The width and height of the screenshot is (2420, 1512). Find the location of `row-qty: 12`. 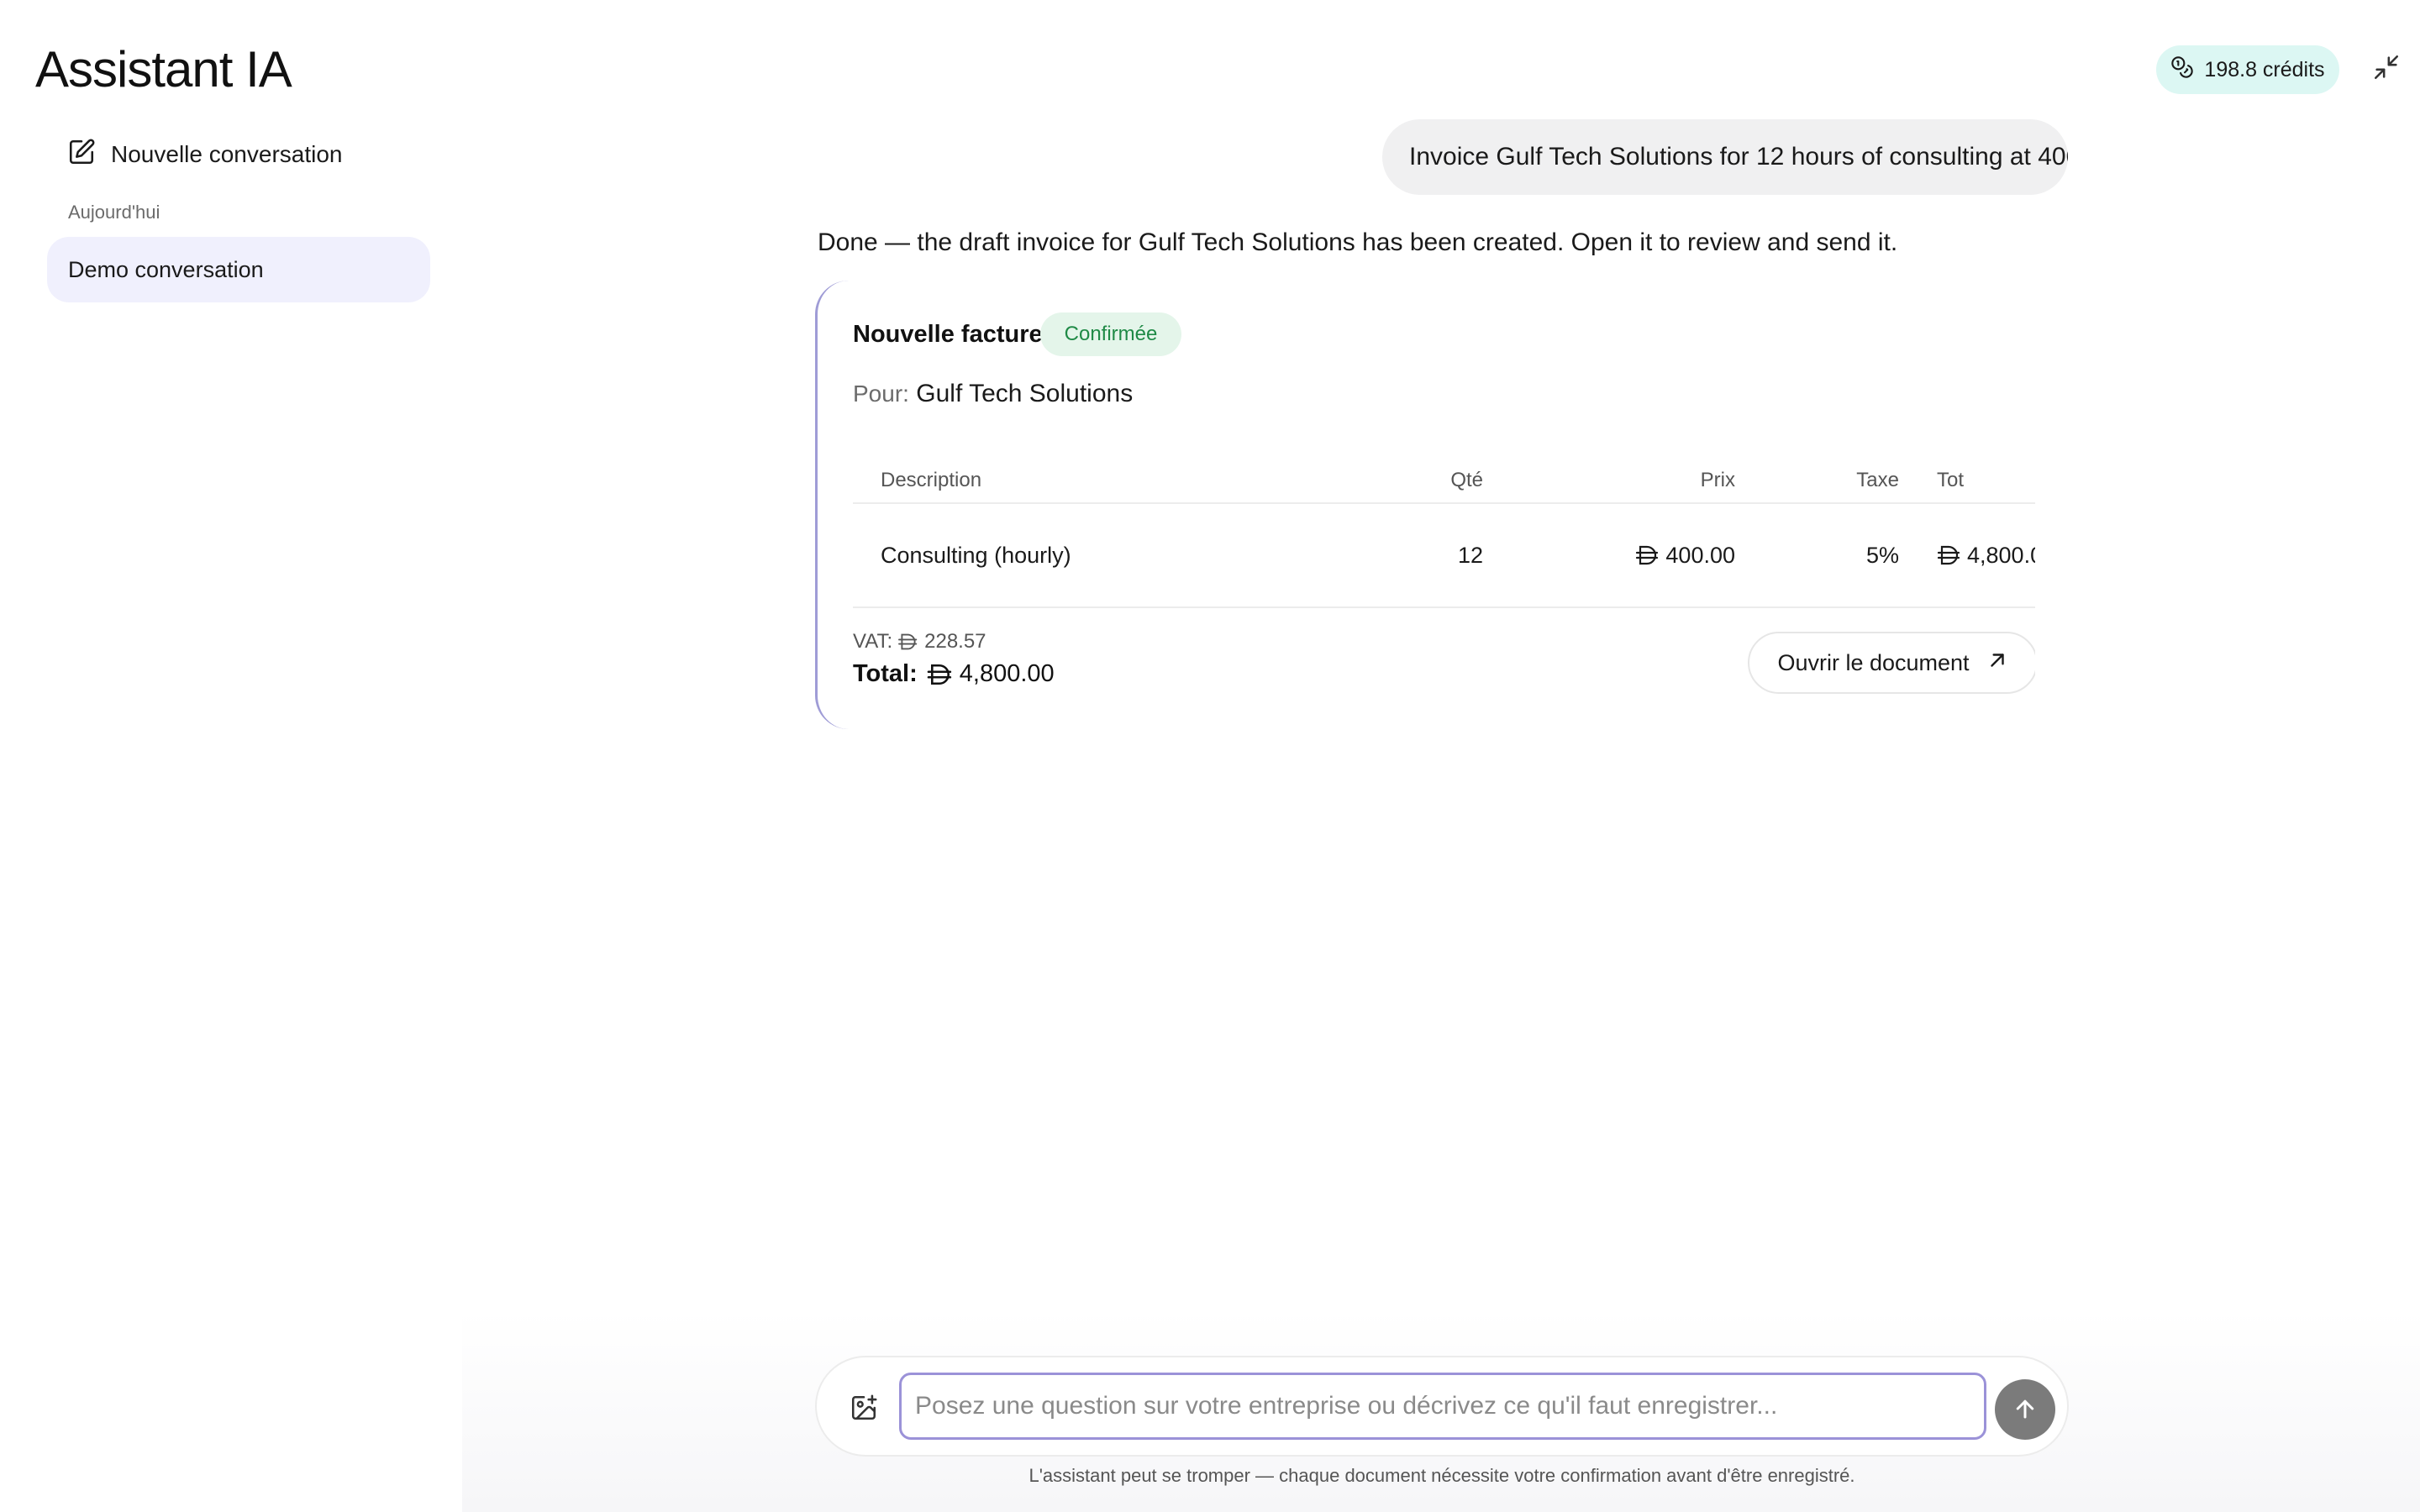

row-qty: 12 is located at coordinates (1470, 555).